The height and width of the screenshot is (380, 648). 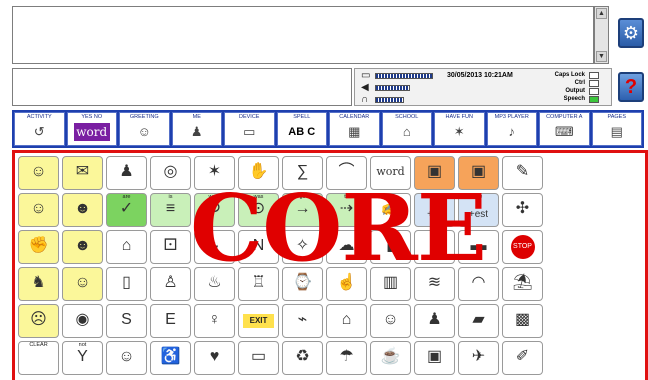 I want to click on message-window, so click(x=303, y=35).